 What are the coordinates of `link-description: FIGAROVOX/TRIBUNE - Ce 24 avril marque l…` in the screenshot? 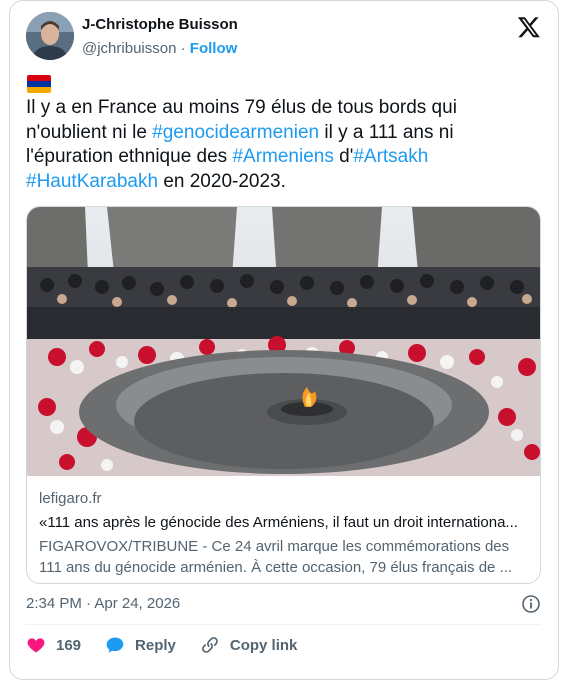 It's located at (276, 557).